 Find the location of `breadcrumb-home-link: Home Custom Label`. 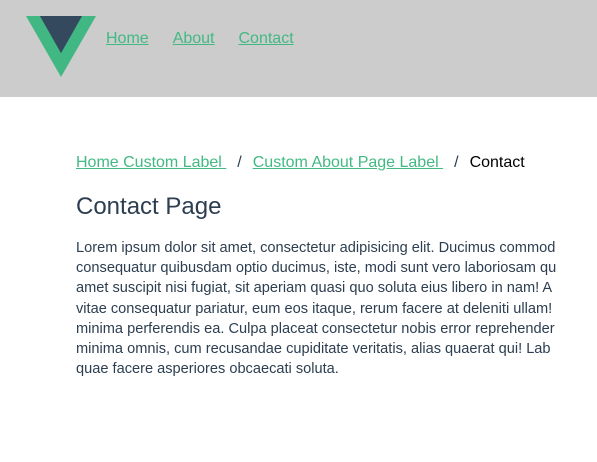

breadcrumb-home-link: Home Custom Label is located at coordinates (151, 162).